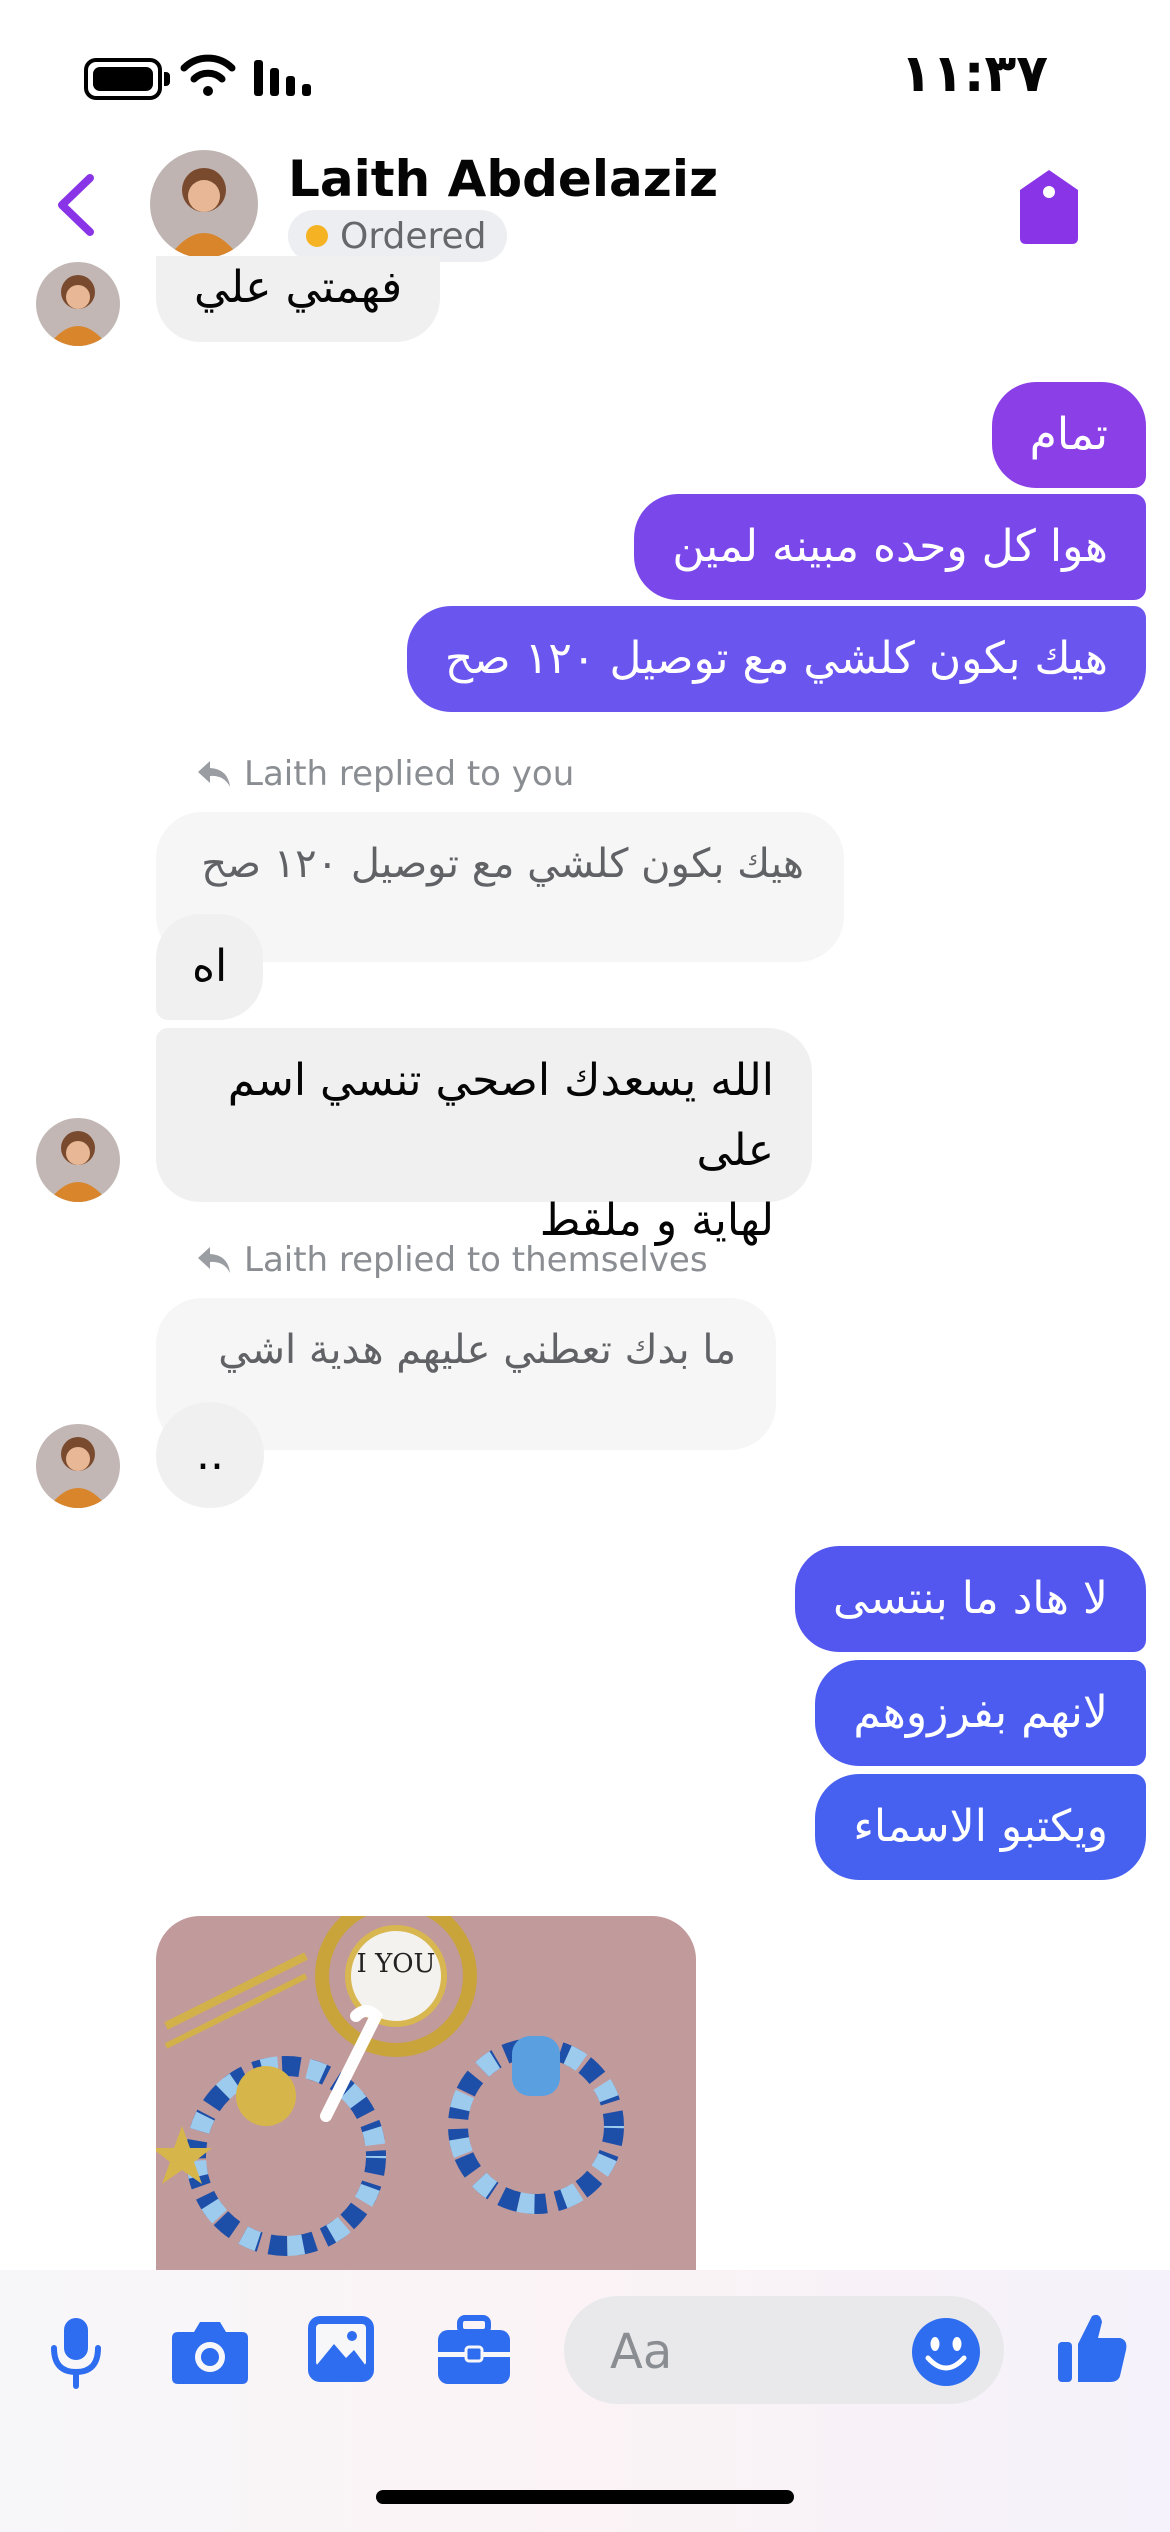  I want to click on briefcase-icon, so click(474, 2350).